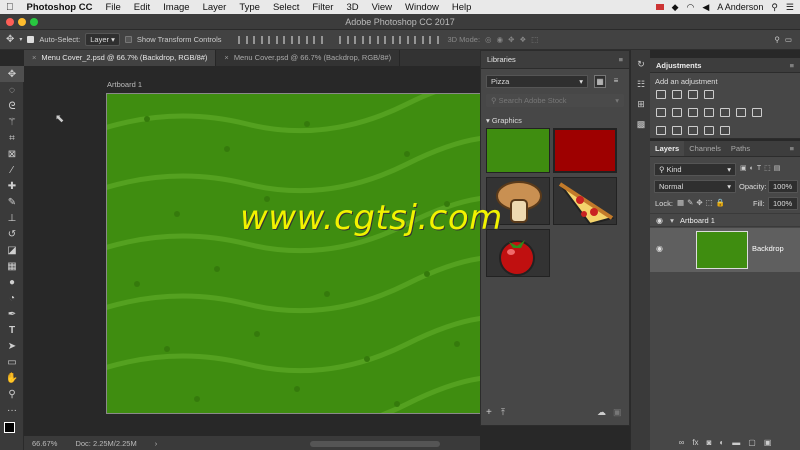 This screenshot has height=450, width=800. I want to click on tab-layers: Layers, so click(667, 148).